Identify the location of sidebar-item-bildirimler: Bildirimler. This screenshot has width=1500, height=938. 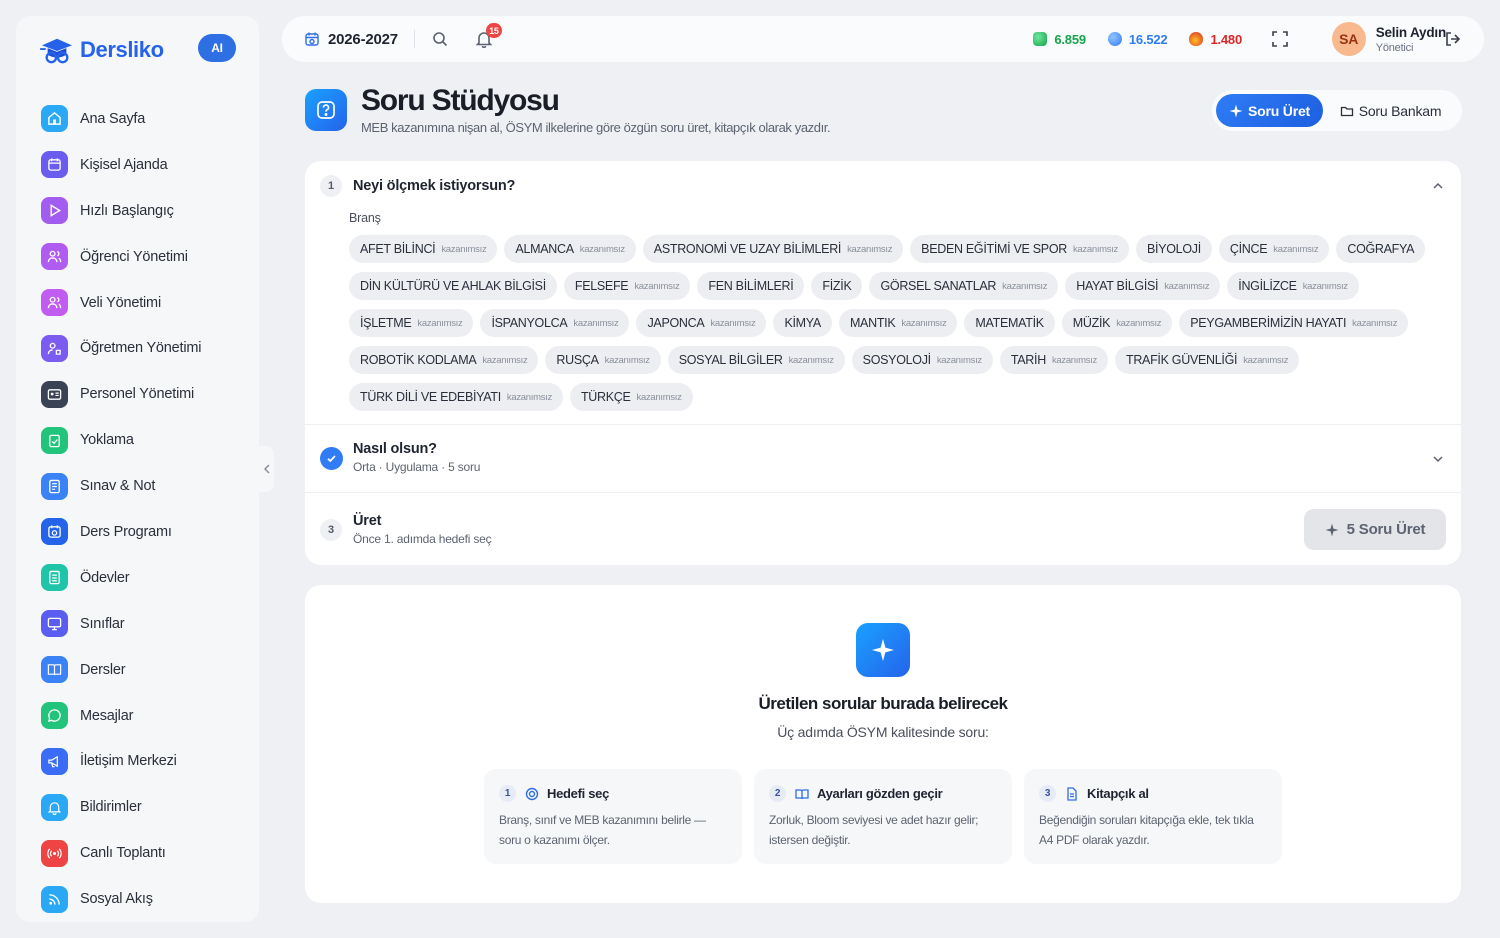
(146, 807).